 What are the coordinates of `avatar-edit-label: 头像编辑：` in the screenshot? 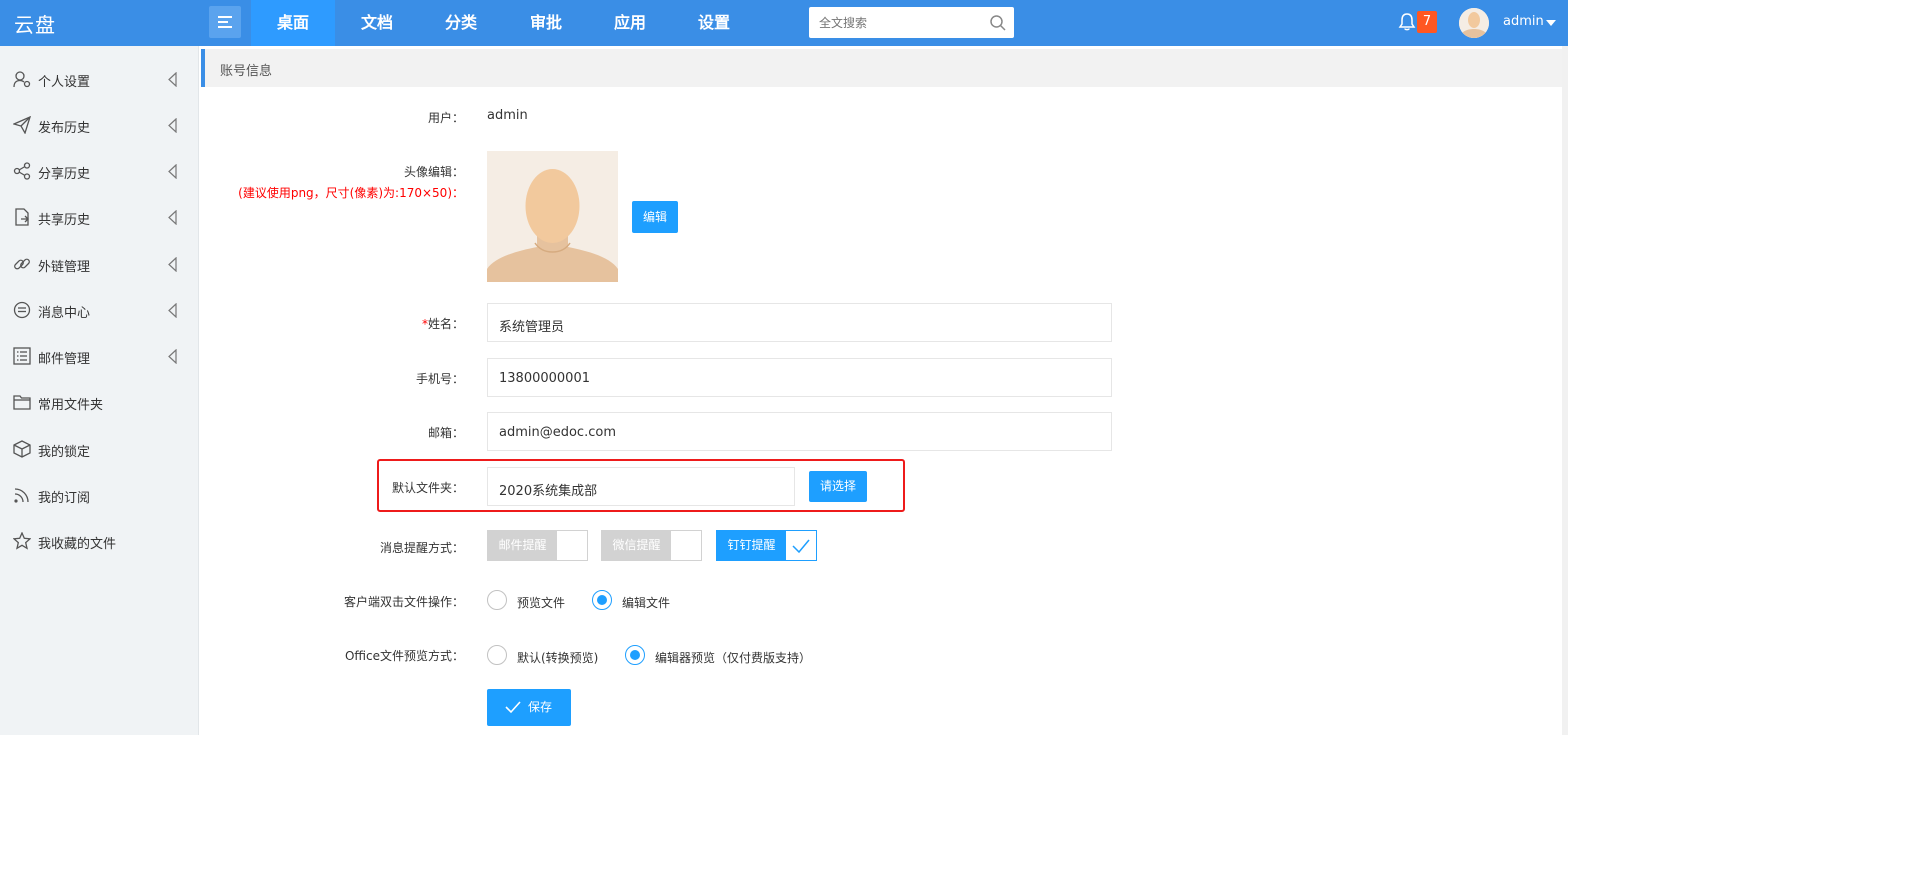 It's located at (433, 172).